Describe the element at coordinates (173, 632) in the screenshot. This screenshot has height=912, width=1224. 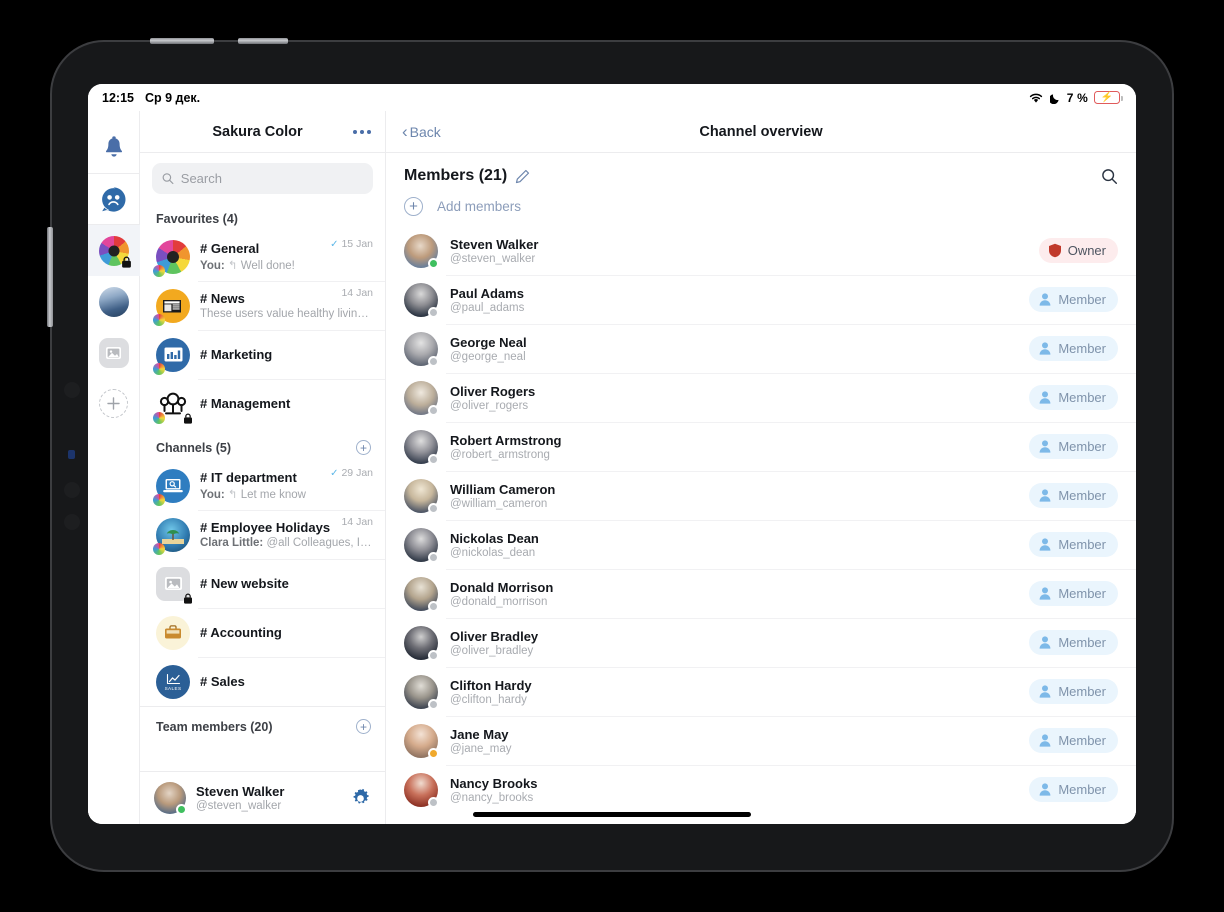
I see `briefcase-icon` at that location.